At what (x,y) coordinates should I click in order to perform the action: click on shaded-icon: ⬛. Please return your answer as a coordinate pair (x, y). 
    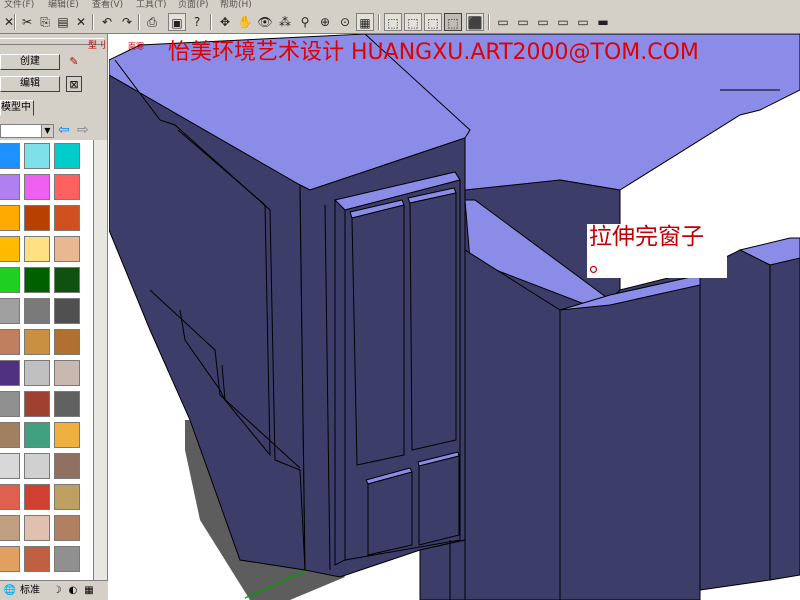
    Looking at the image, I should click on (475, 22).